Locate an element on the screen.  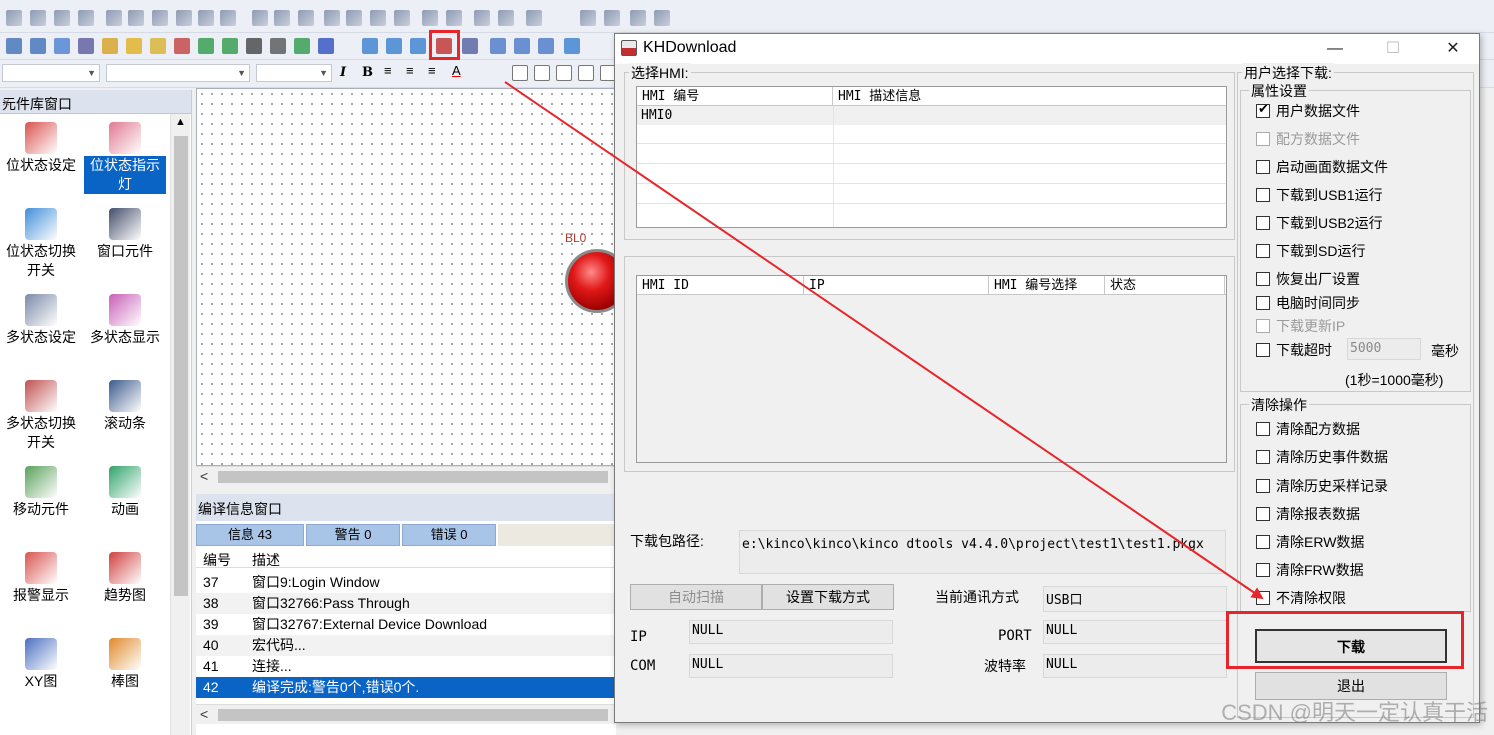
watermark: CSDN @明天一定认真干活 is located at coordinates (1354, 712).